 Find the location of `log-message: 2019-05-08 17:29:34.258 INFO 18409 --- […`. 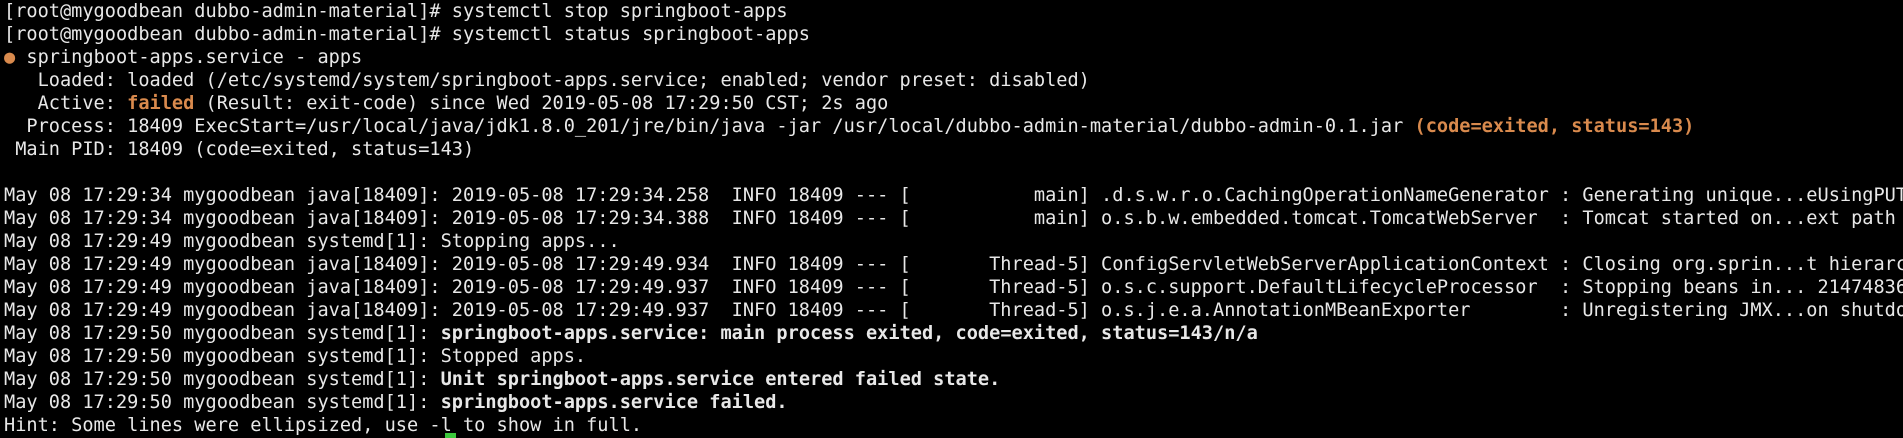

log-message: 2019-05-08 17:29:34.258 INFO 18409 --- [… is located at coordinates (1177, 195).